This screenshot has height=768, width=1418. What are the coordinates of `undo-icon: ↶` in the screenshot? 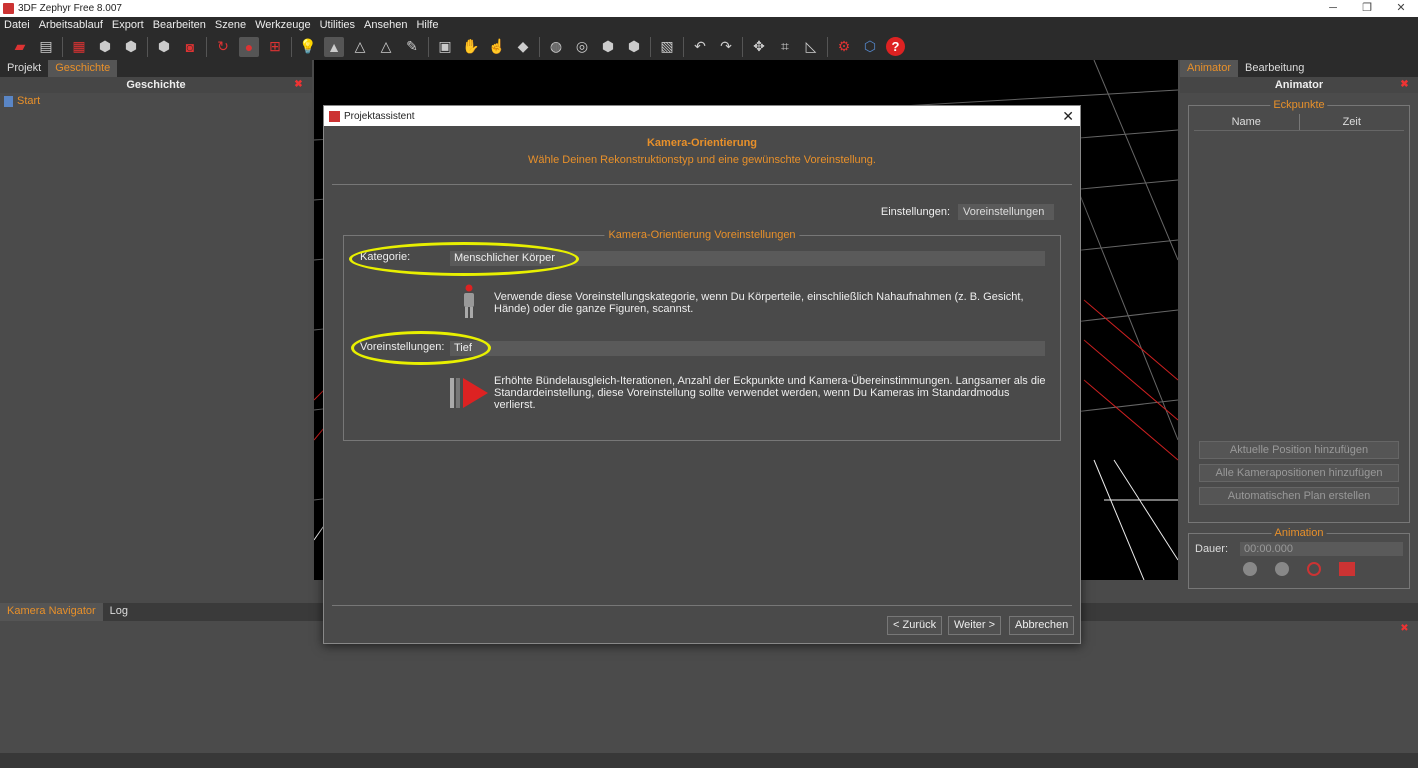 It's located at (700, 47).